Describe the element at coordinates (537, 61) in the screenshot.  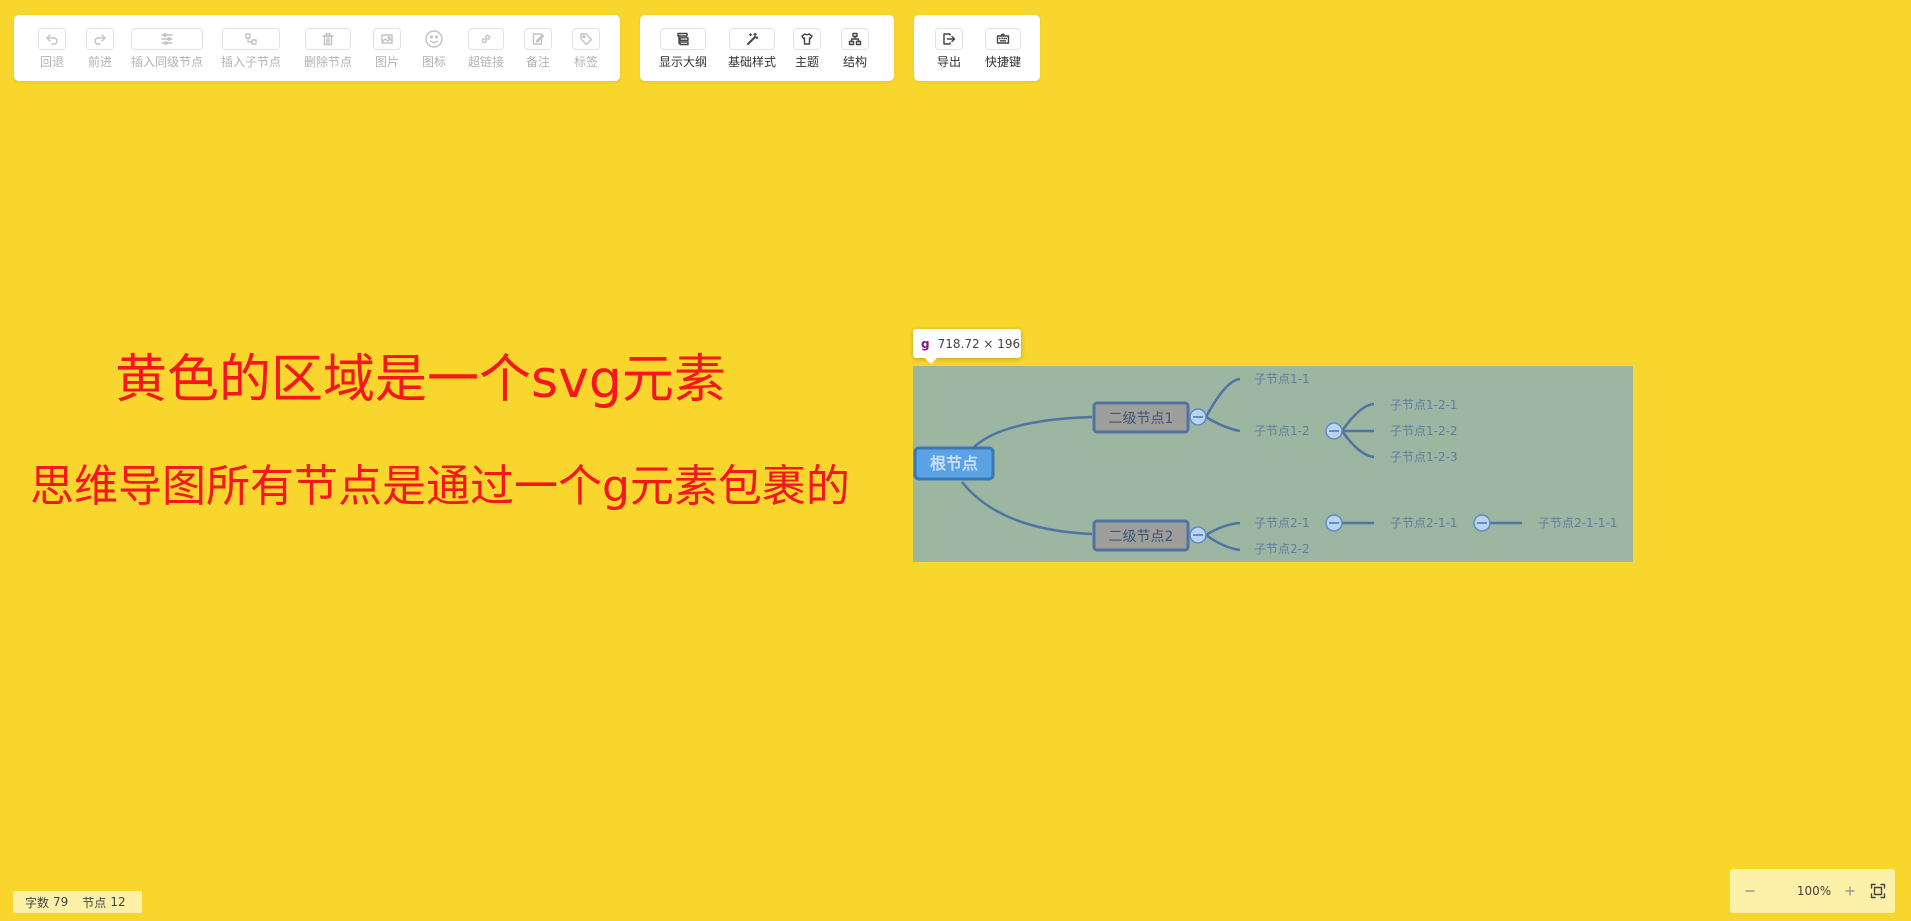
I see `note-label: 备注` at that location.